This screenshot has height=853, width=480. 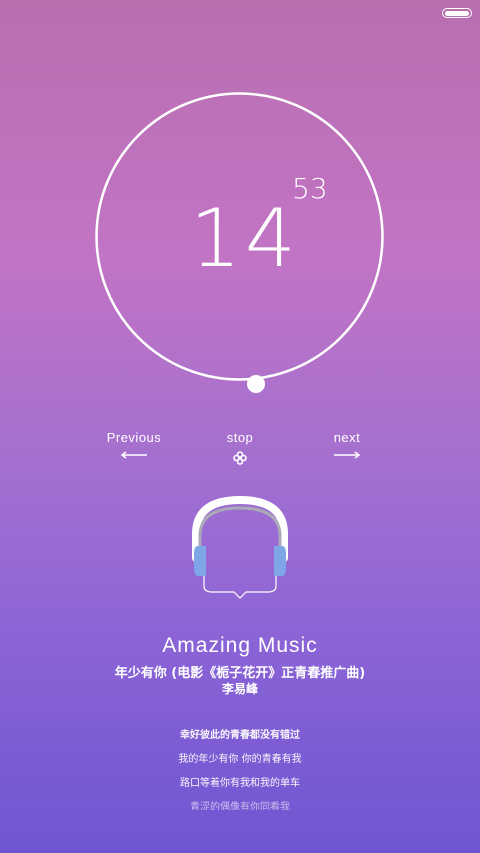 What do you see at coordinates (240, 783) in the screenshot?
I see `lyric-line: 路口等着你有我和我的单车` at bounding box center [240, 783].